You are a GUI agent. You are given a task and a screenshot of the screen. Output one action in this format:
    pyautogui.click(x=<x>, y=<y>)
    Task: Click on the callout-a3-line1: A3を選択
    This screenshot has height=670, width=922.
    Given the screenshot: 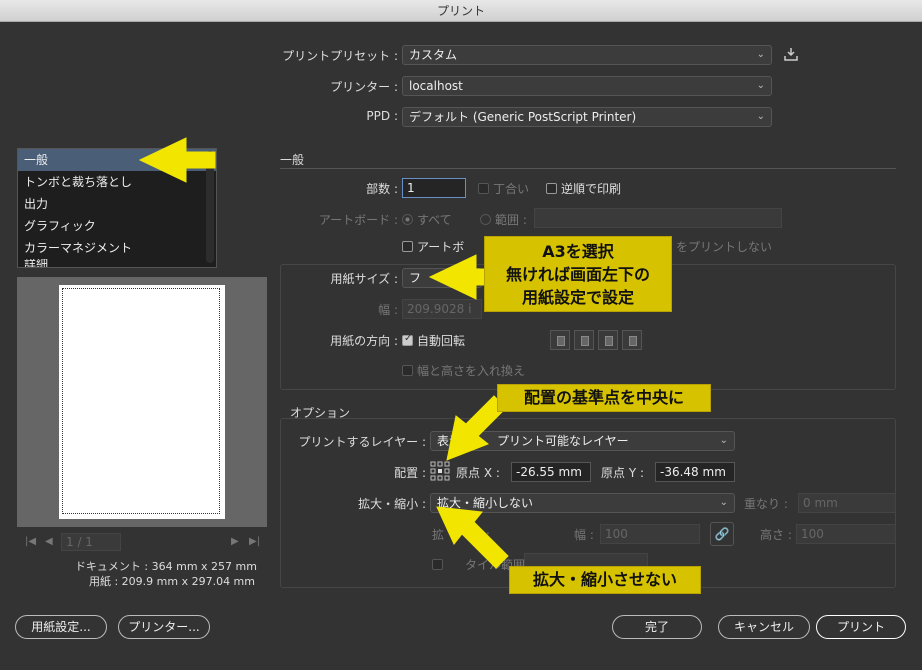 What is the action you would take?
    pyautogui.click(x=578, y=251)
    